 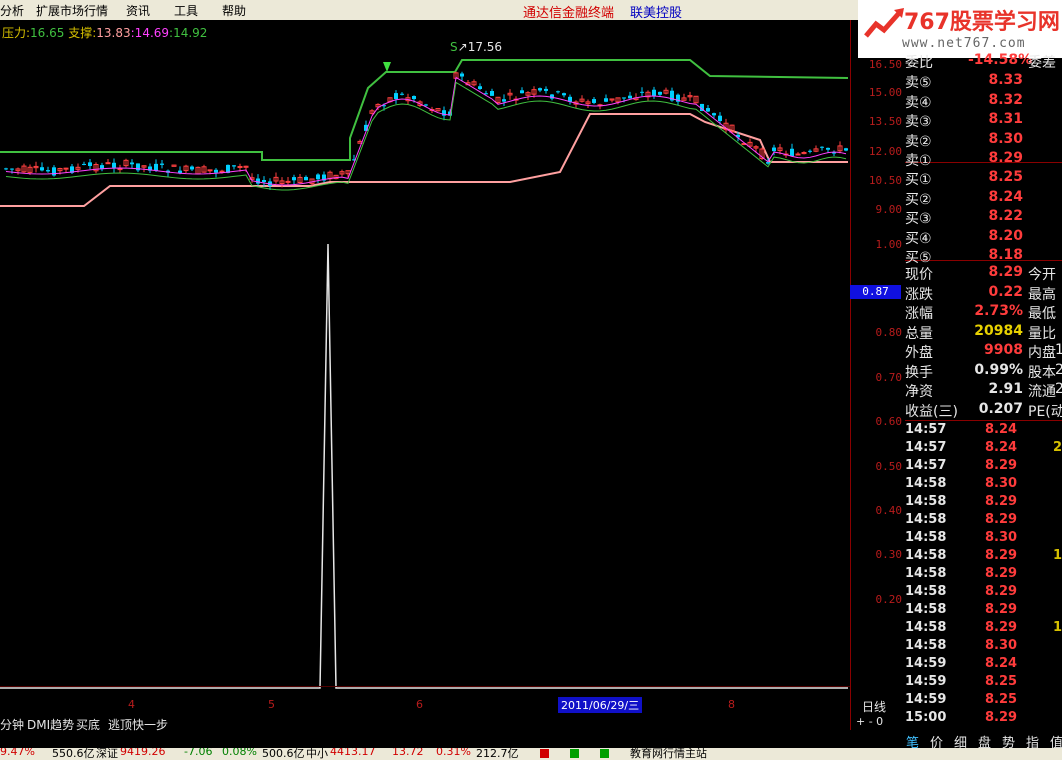 What do you see at coordinates (88, 724) in the screenshot?
I see `tab-buy-bottom: 买底` at bounding box center [88, 724].